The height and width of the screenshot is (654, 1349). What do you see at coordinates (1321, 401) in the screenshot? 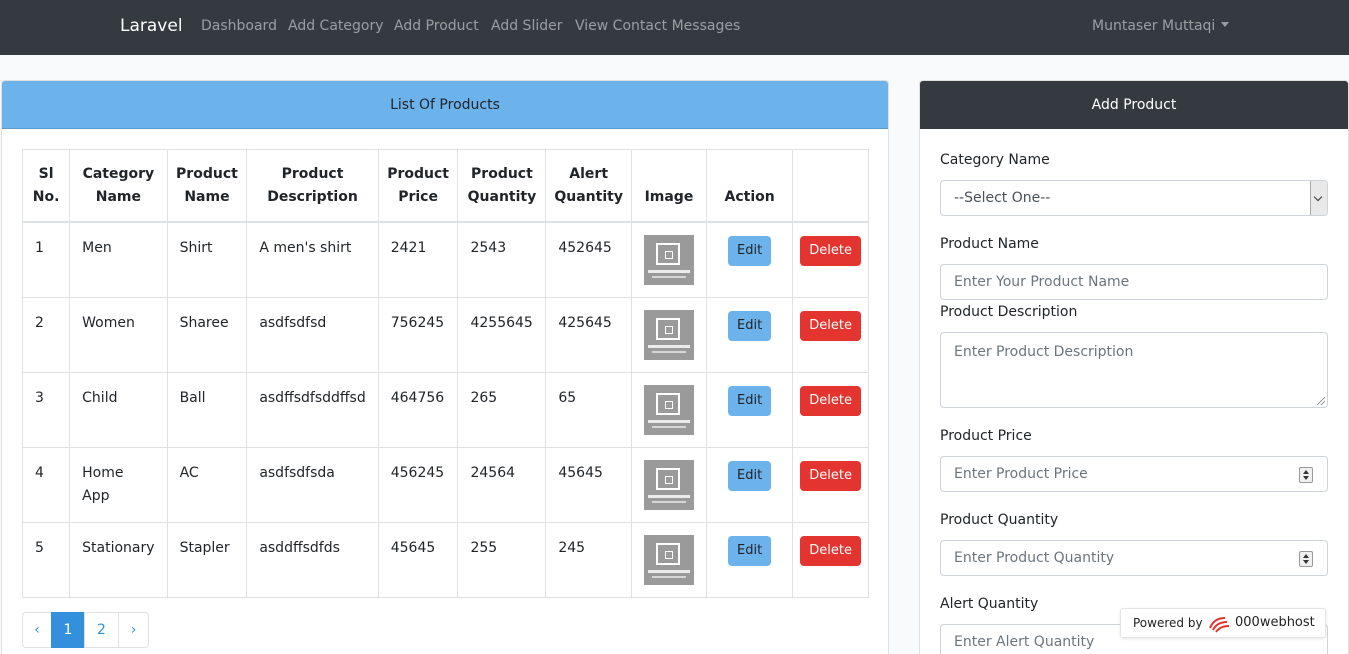
I see `resize-grip-icon` at bounding box center [1321, 401].